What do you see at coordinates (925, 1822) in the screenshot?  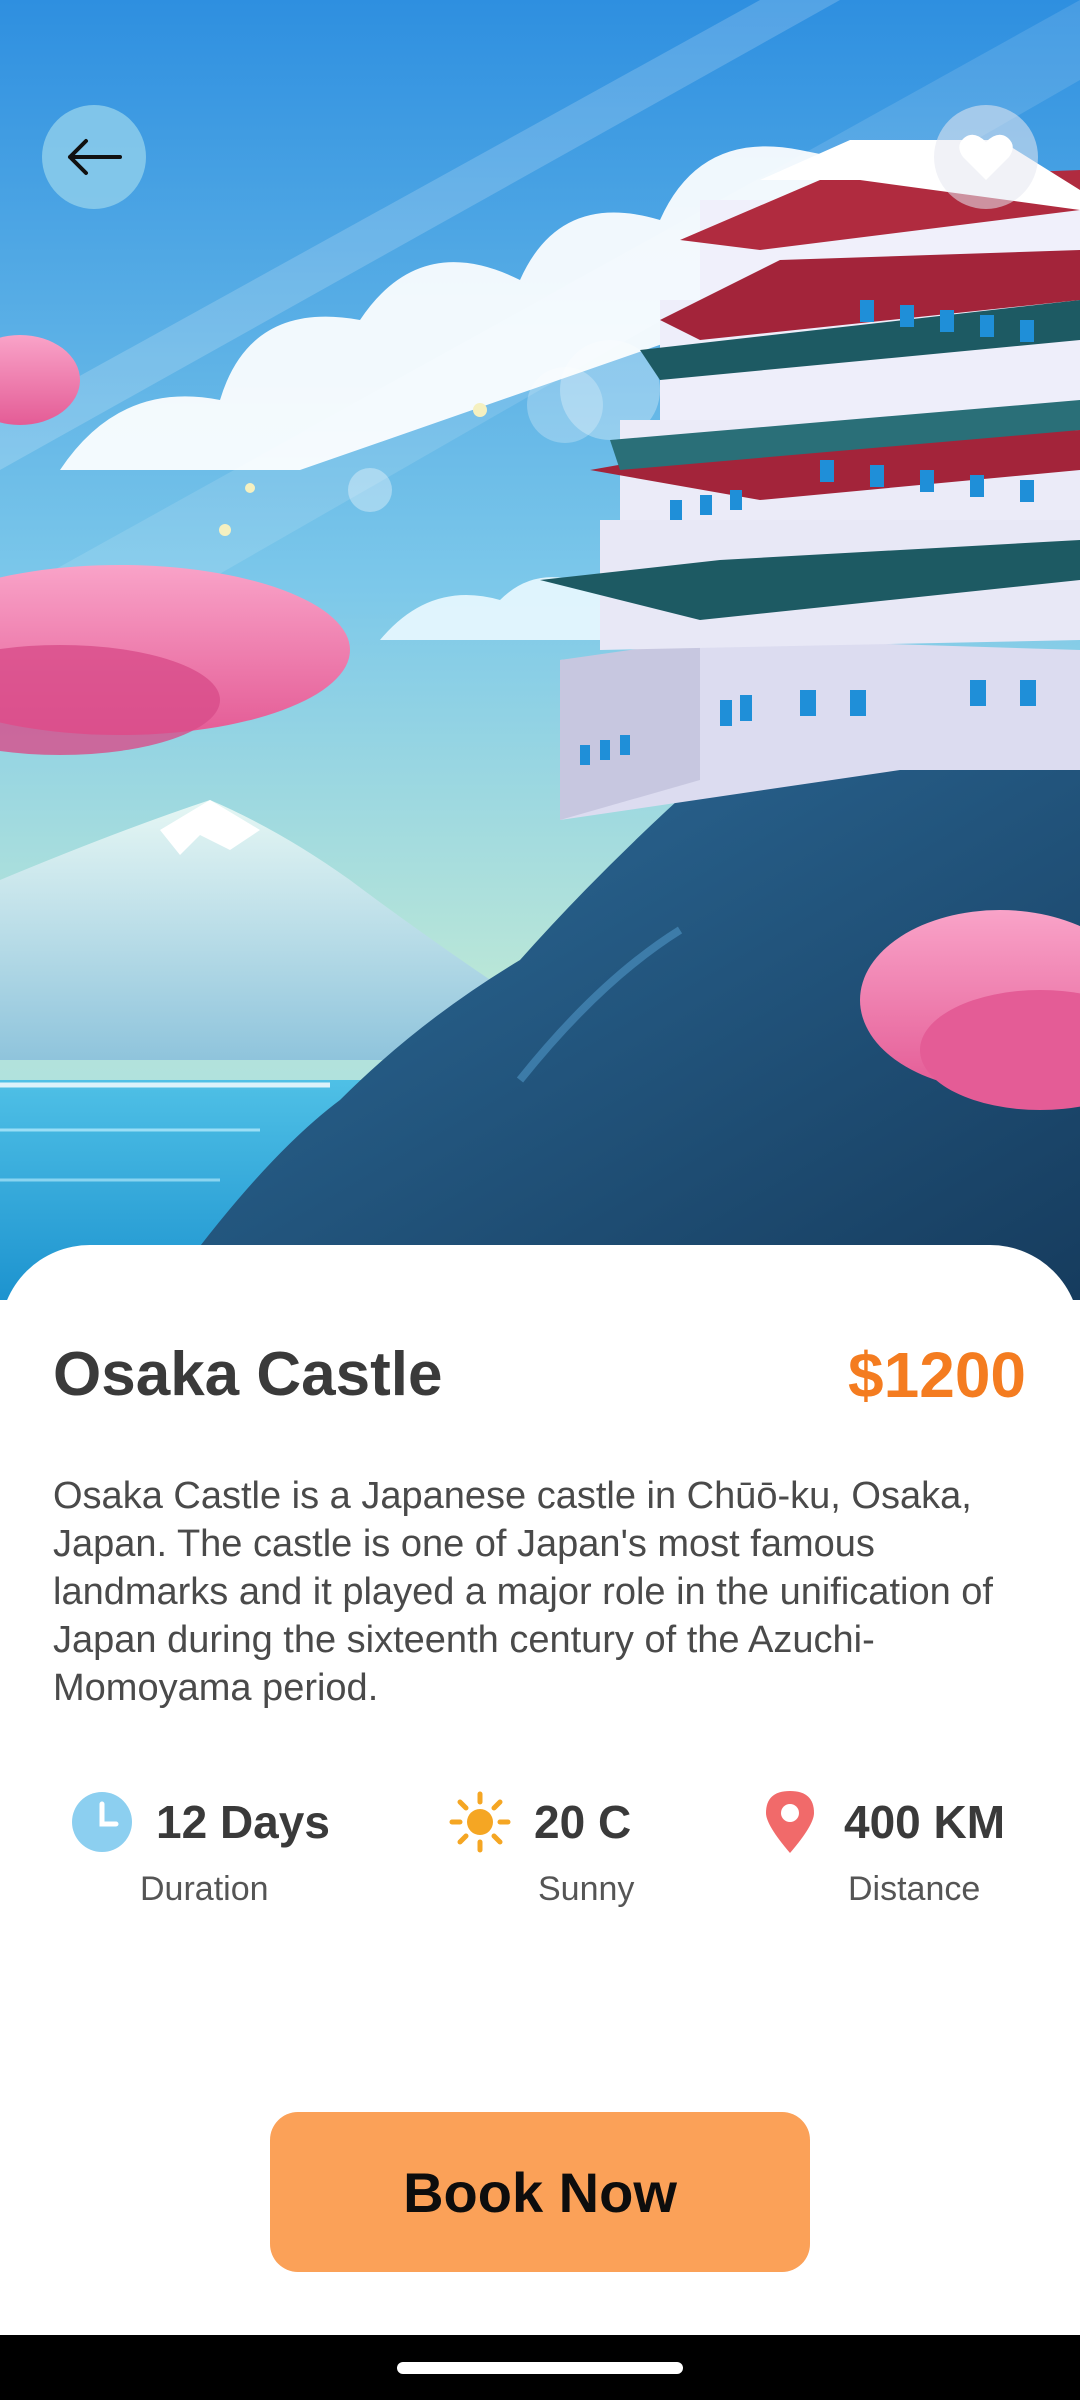 I see `distance-value: 400 KM` at bounding box center [925, 1822].